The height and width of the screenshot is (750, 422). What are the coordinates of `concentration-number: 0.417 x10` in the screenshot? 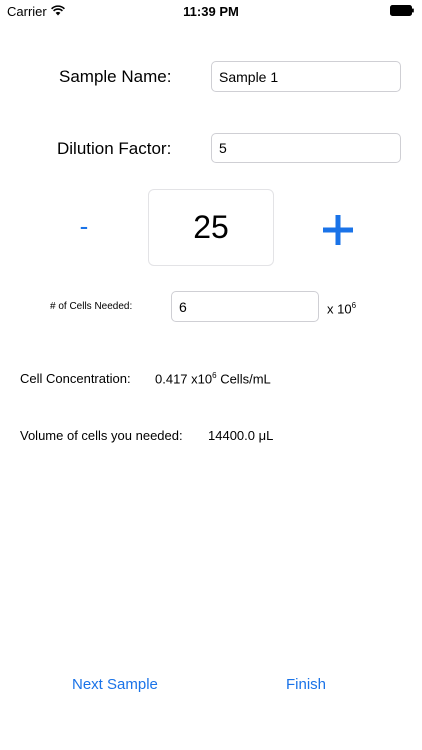 It's located at (184, 379).